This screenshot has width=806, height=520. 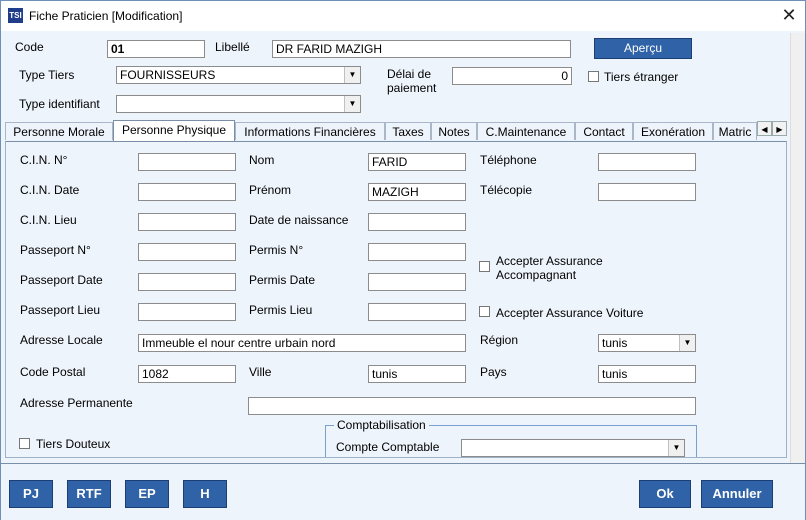 What do you see at coordinates (262, 160) in the screenshot?
I see `nom-label: Nom` at bounding box center [262, 160].